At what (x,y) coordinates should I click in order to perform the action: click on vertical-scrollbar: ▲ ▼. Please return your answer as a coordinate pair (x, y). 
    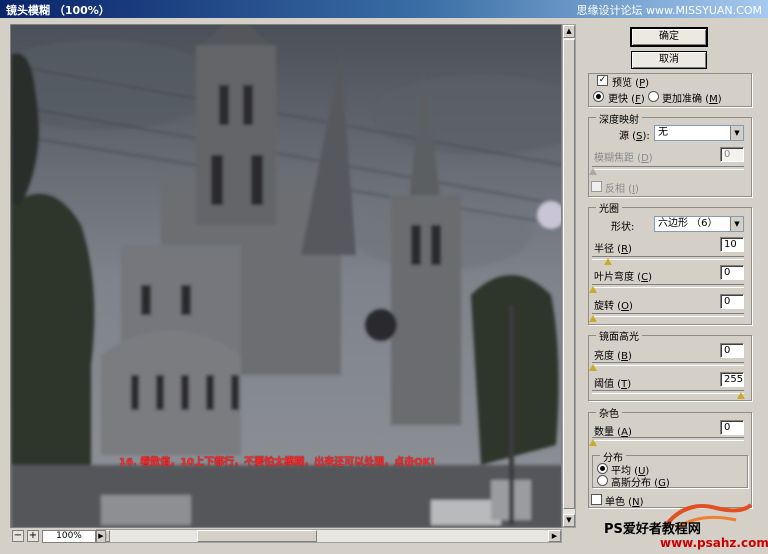
    Looking at the image, I should click on (569, 276).